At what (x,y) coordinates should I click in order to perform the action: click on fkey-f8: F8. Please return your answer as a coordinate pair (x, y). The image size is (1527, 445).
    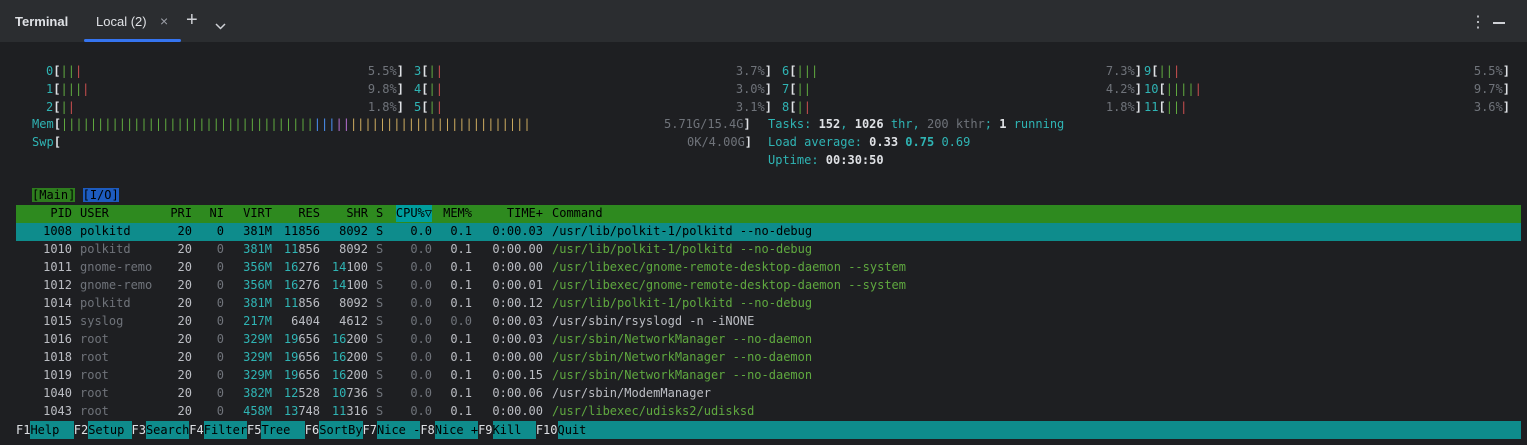
    Looking at the image, I should click on (427, 430).